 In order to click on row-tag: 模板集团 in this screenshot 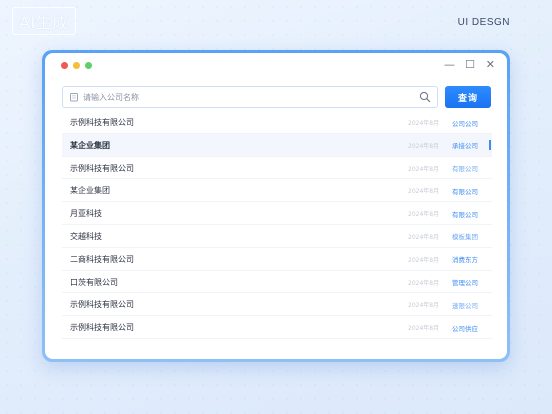, I will do `click(470, 236)`.